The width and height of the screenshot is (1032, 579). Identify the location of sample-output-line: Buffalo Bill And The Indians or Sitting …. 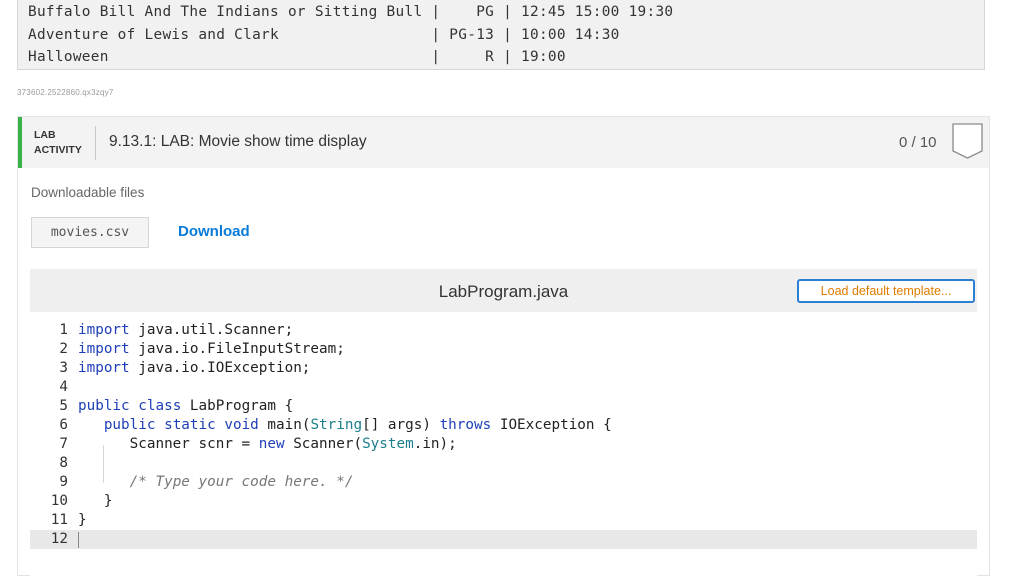
(351, 12).